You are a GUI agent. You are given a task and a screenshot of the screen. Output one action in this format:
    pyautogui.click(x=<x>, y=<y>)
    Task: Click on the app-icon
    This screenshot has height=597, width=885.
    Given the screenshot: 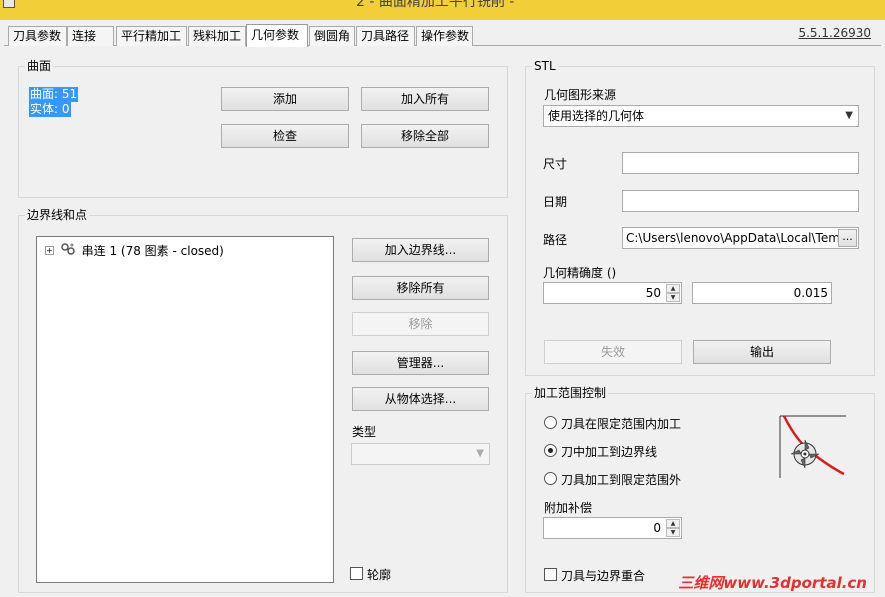 What is the action you would take?
    pyautogui.click(x=9, y=4)
    